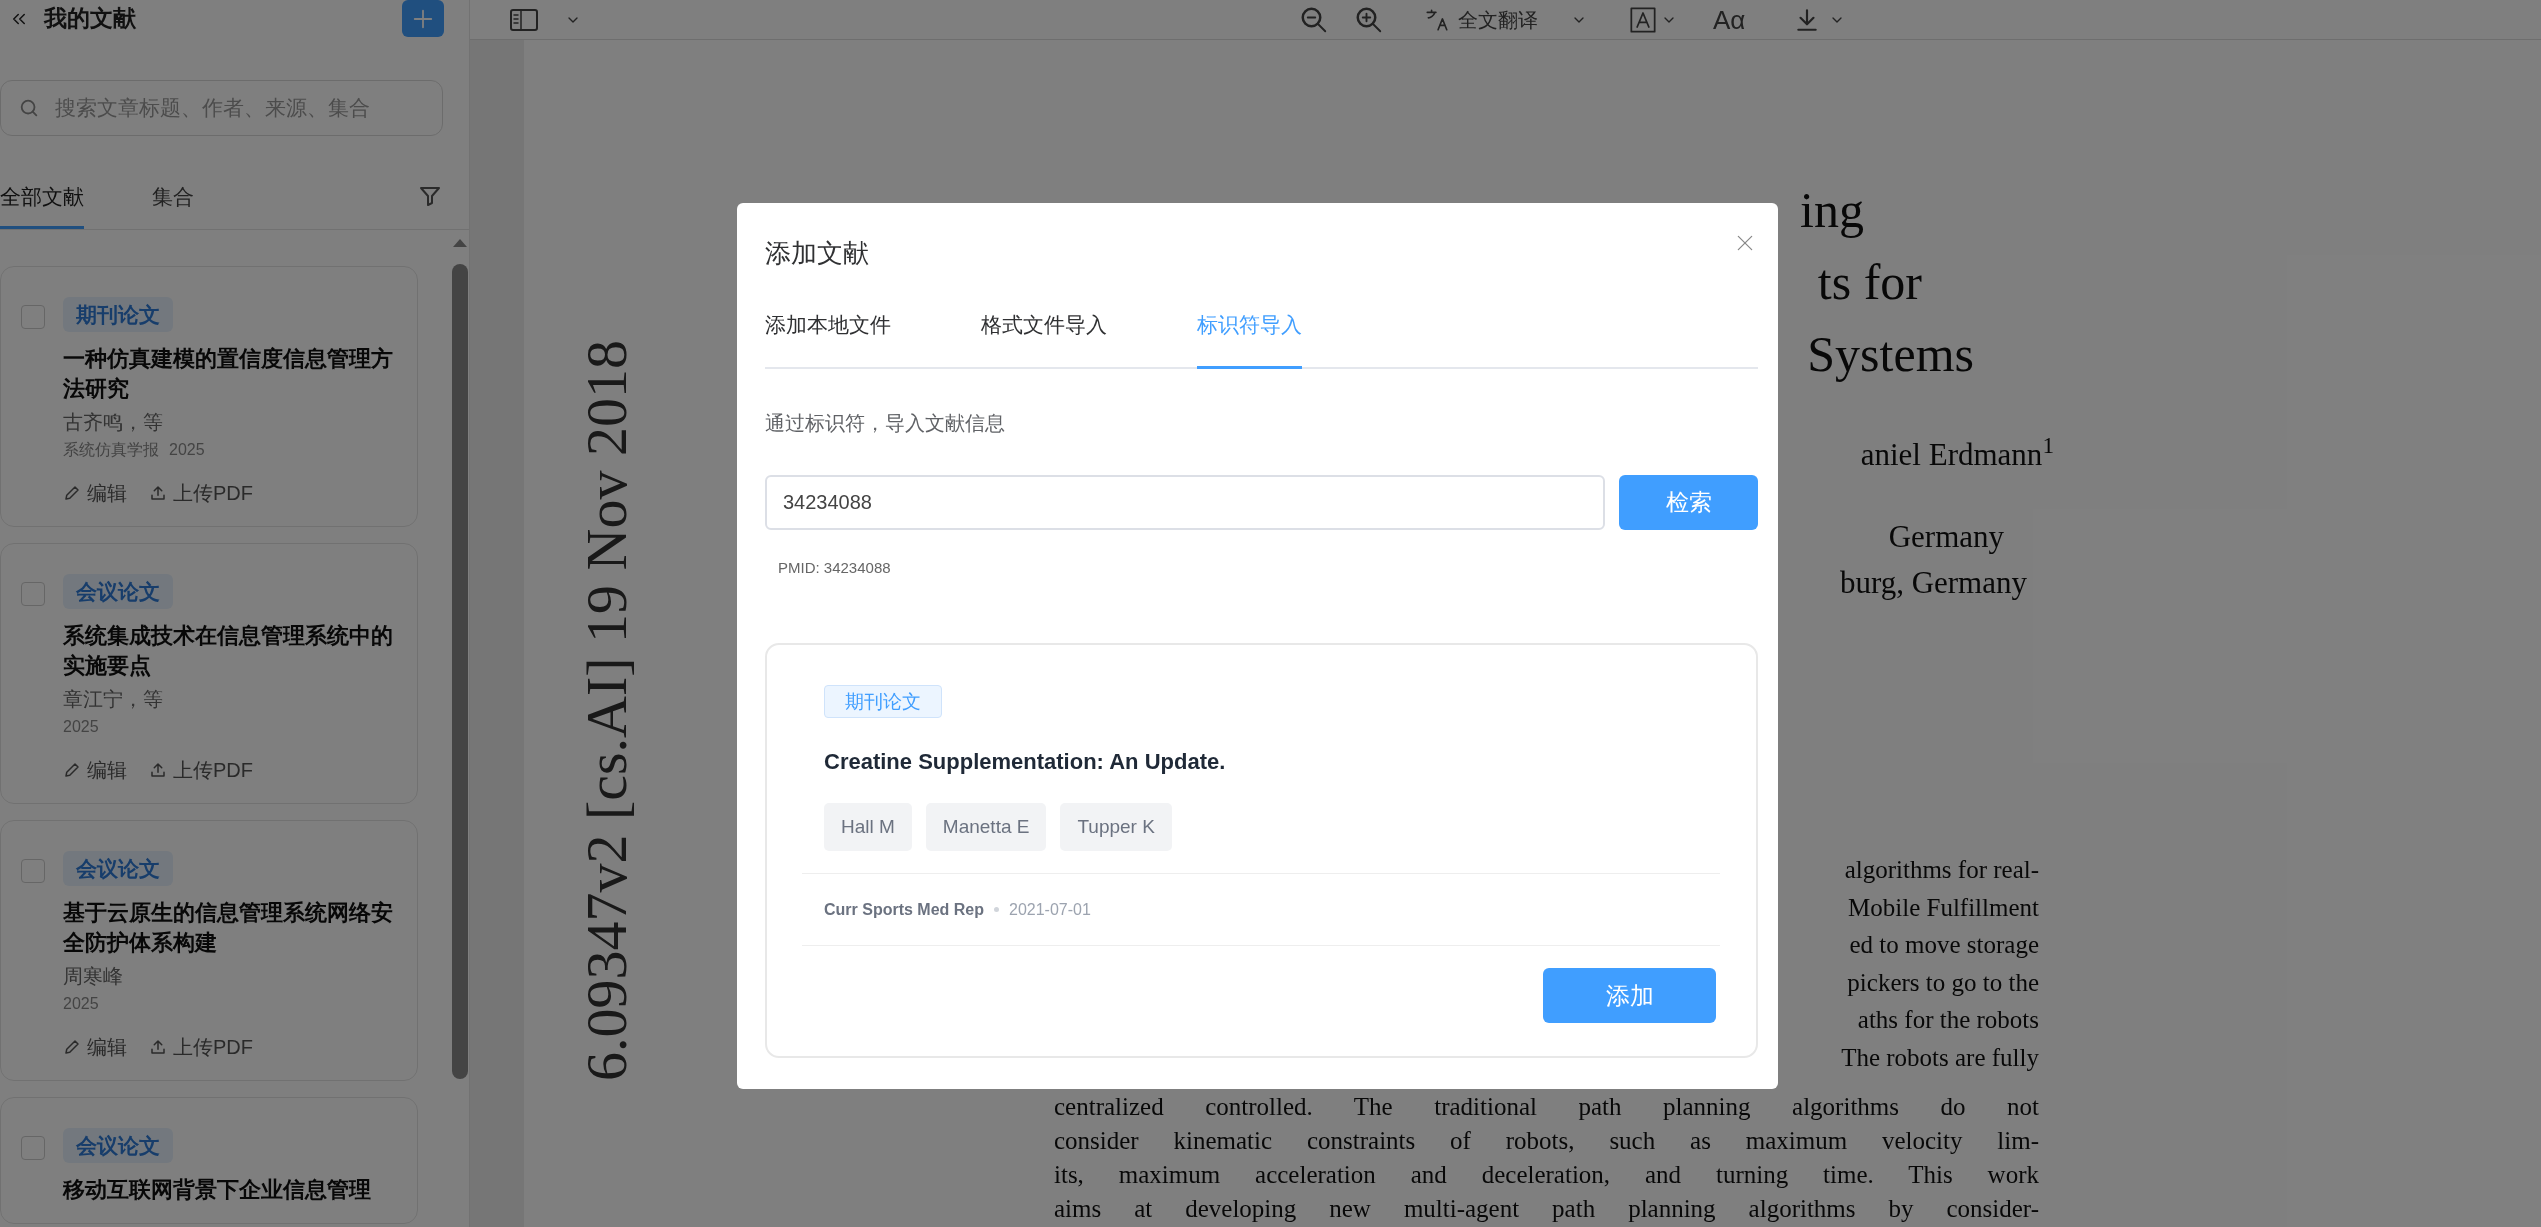 Image resolution: width=2541 pixels, height=1227 pixels. What do you see at coordinates (460, 243) in the screenshot?
I see `scroll-up-icon` at bounding box center [460, 243].